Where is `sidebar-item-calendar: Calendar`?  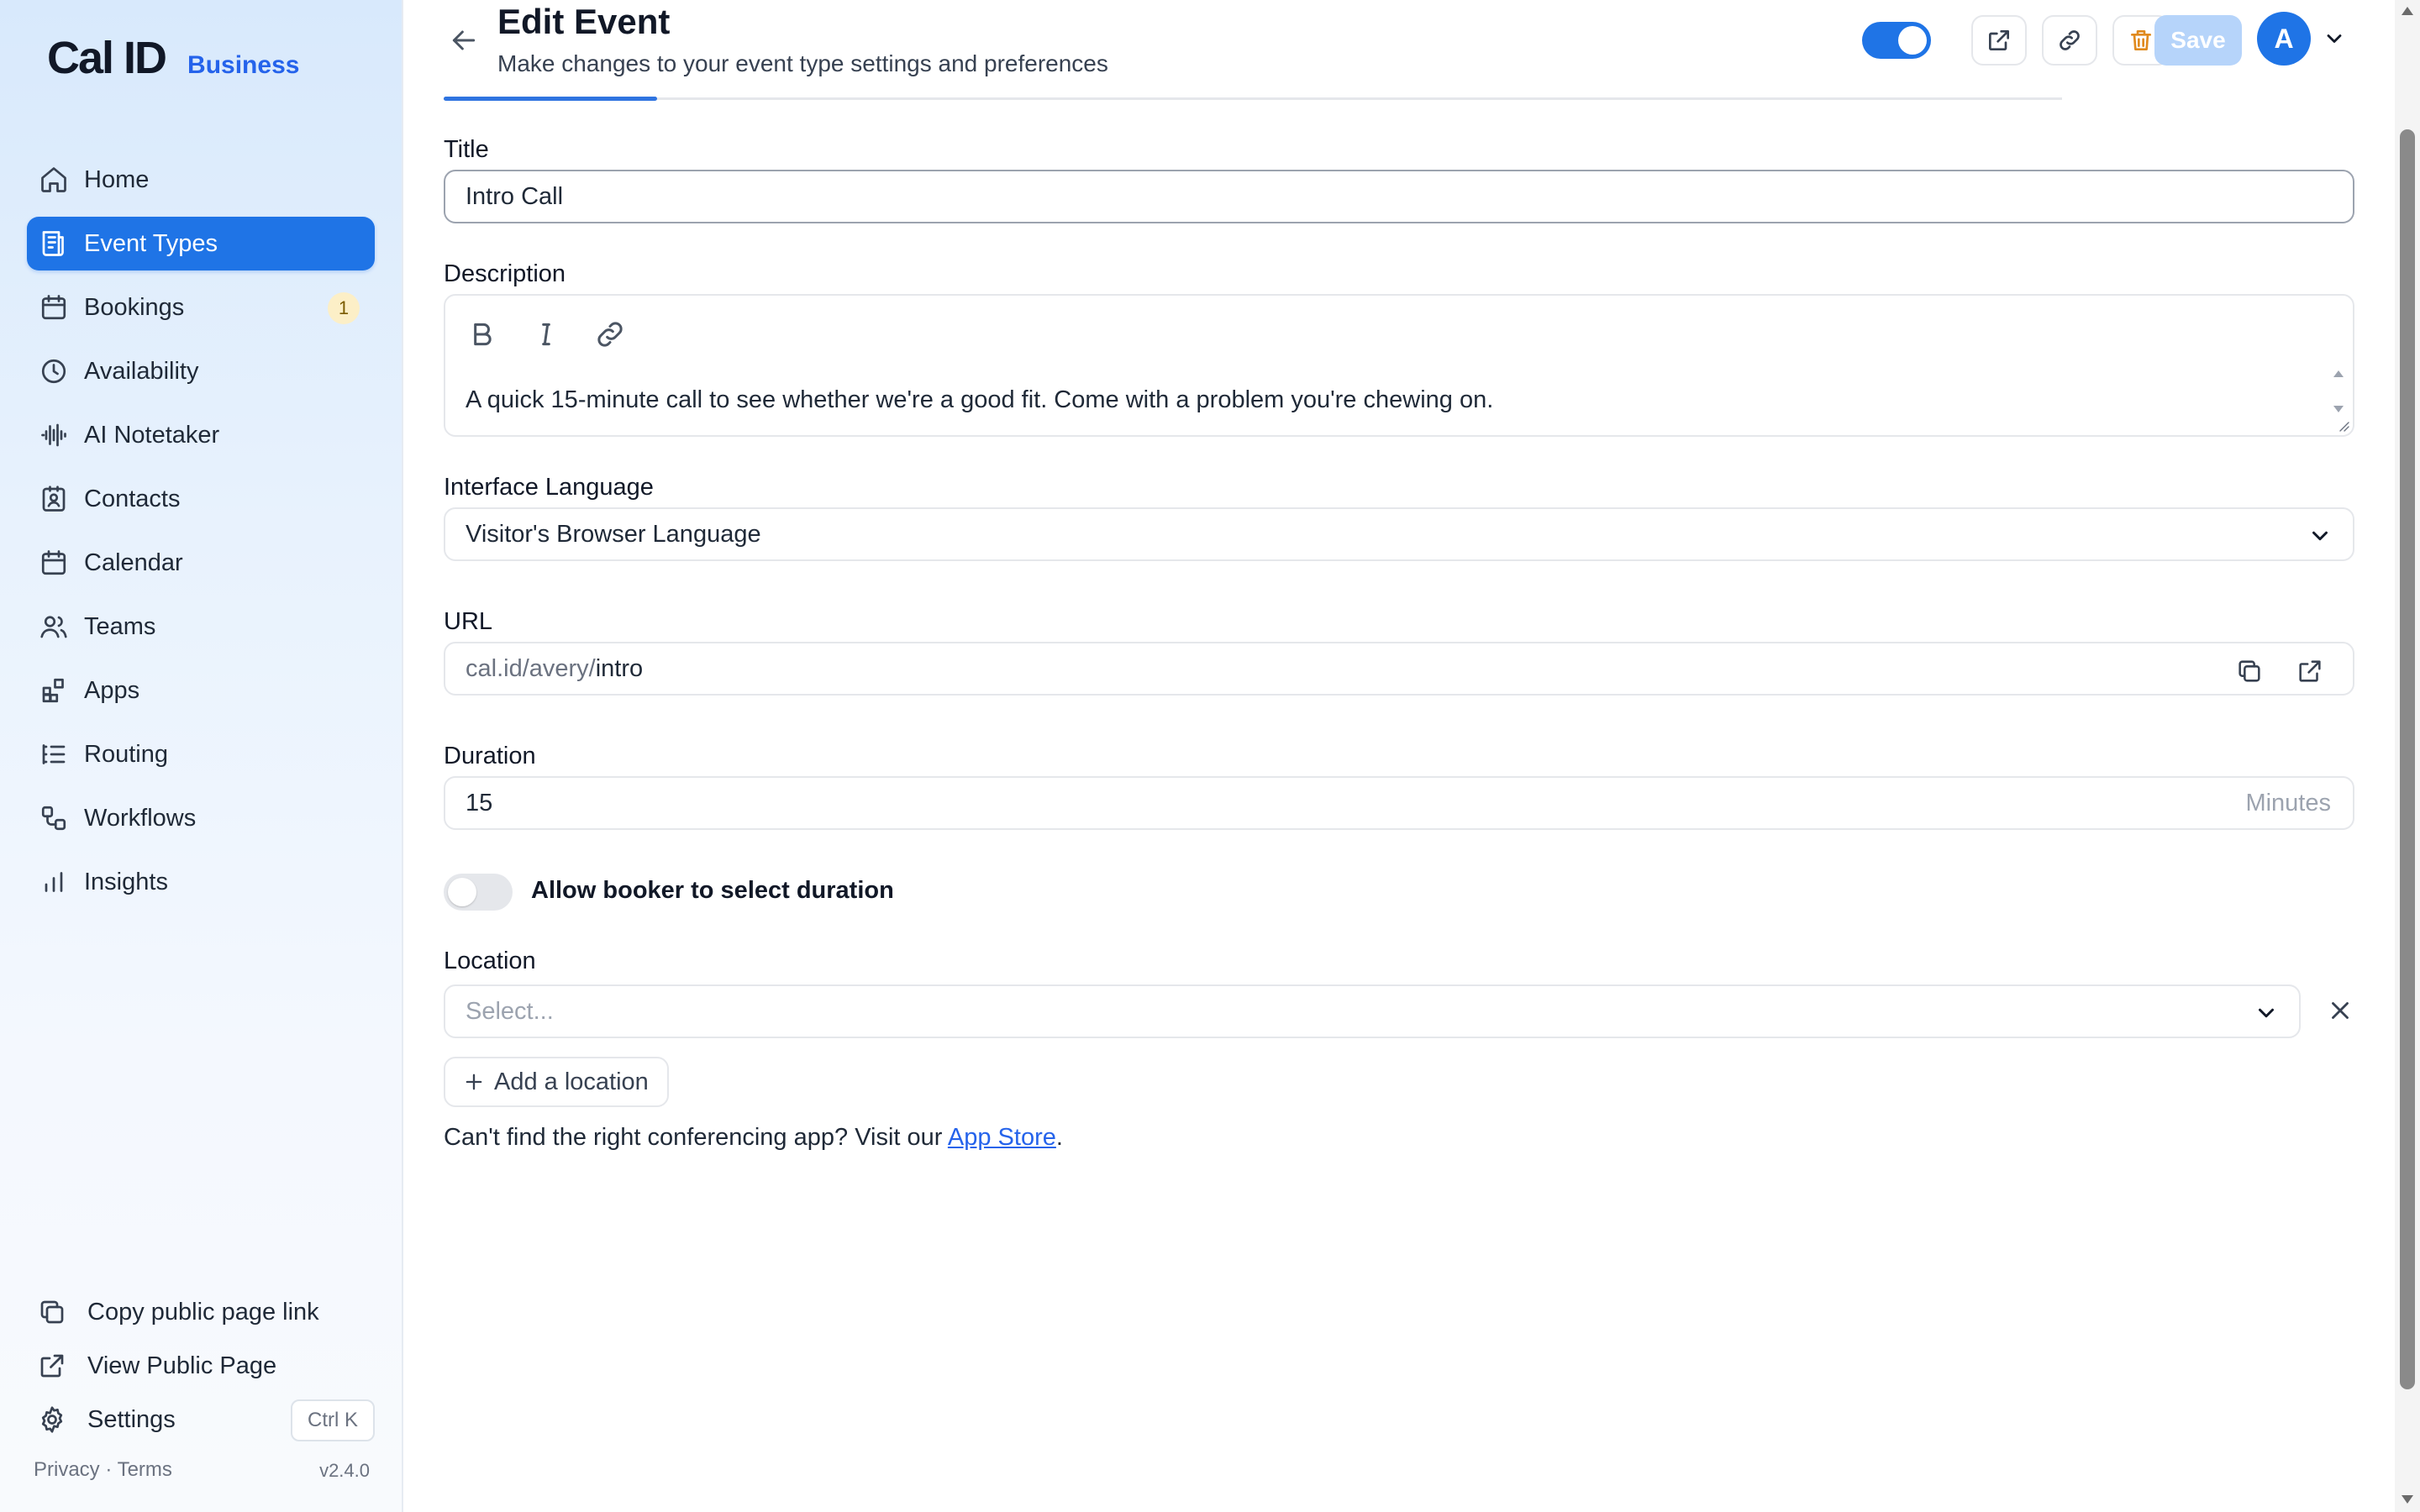
sidebar-item-calendar: Calendar is located at coordinates (201, 563).